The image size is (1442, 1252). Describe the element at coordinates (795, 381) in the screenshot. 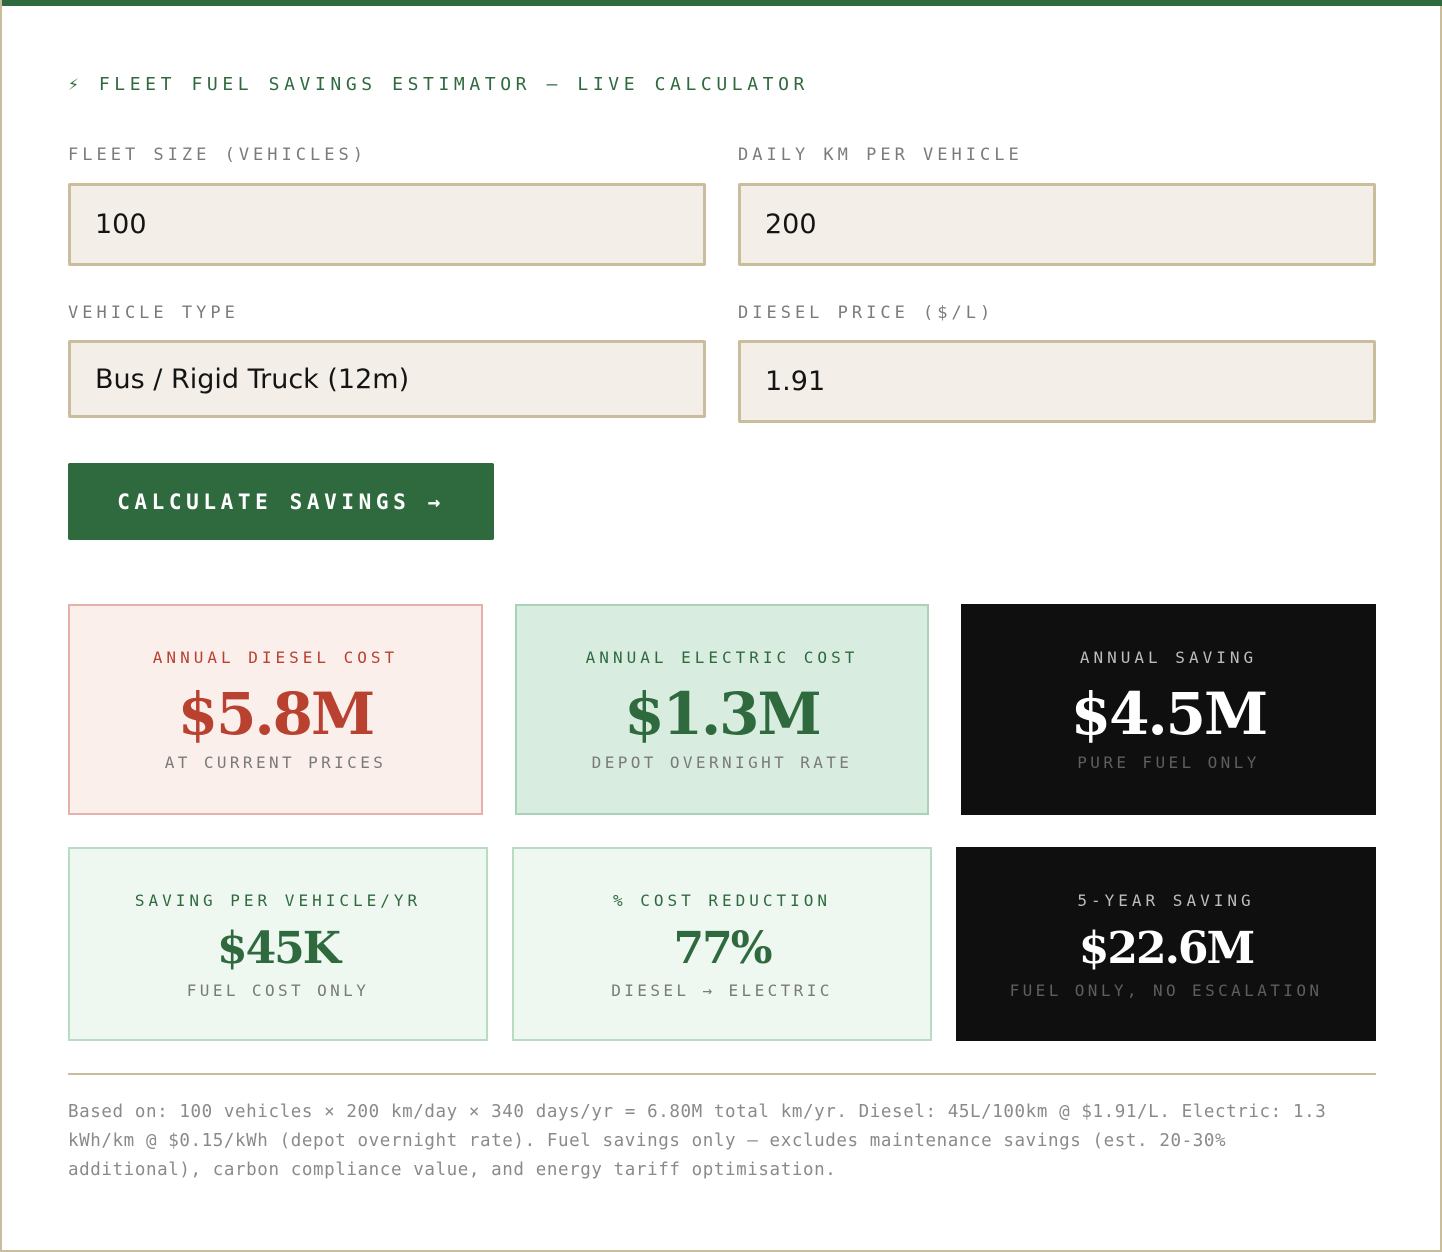

I see `diesel-price-value: 1.91` at that location.